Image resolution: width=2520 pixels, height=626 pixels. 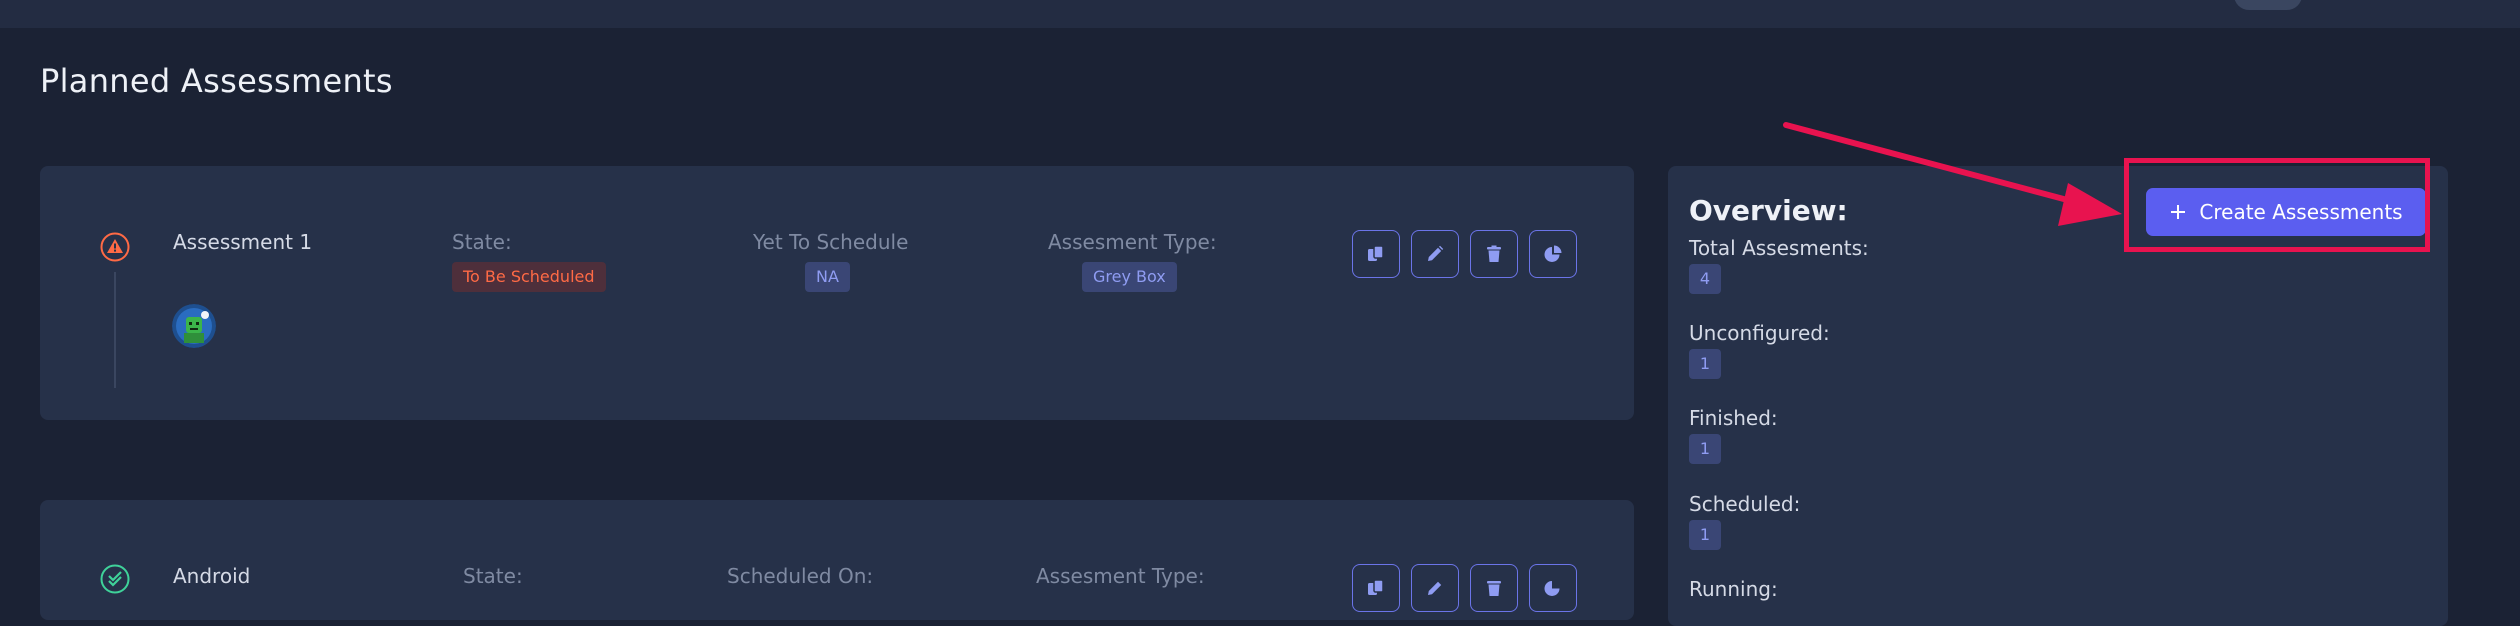 What do you see at coordinates (115, 247) in the screenshot?
I see `warning-triangle-icon` at bounding box center [115, 247].